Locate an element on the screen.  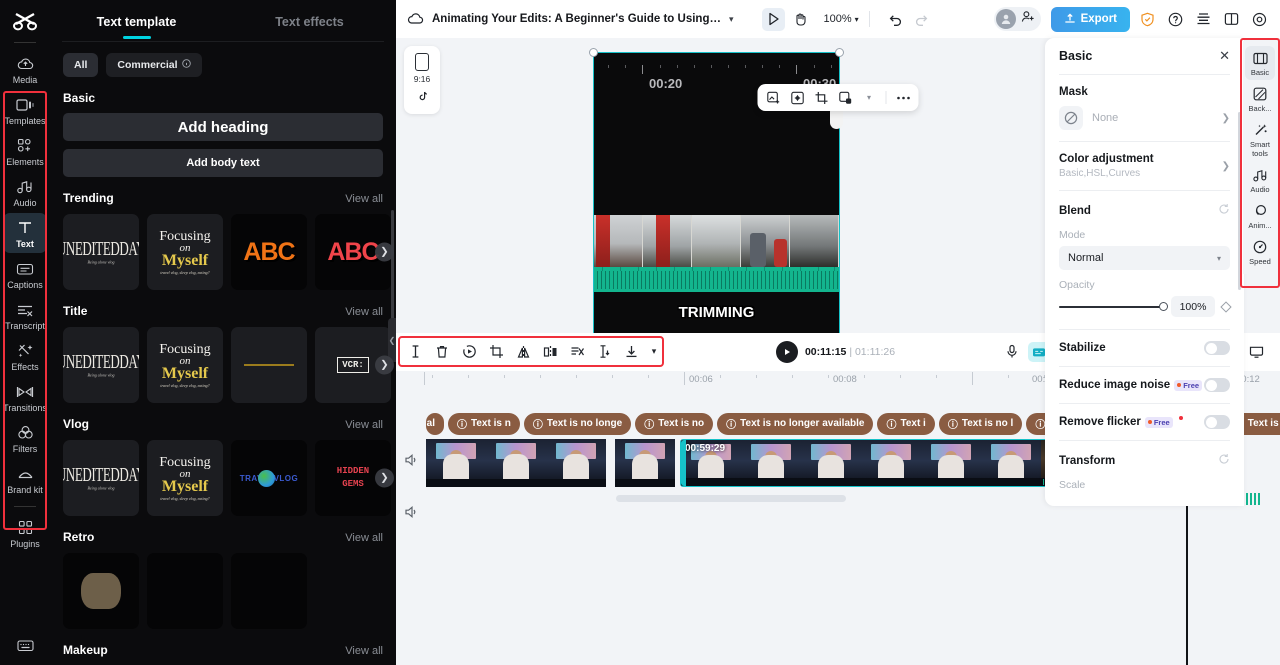
collaborators-group is located at coordinates (1017, 19).